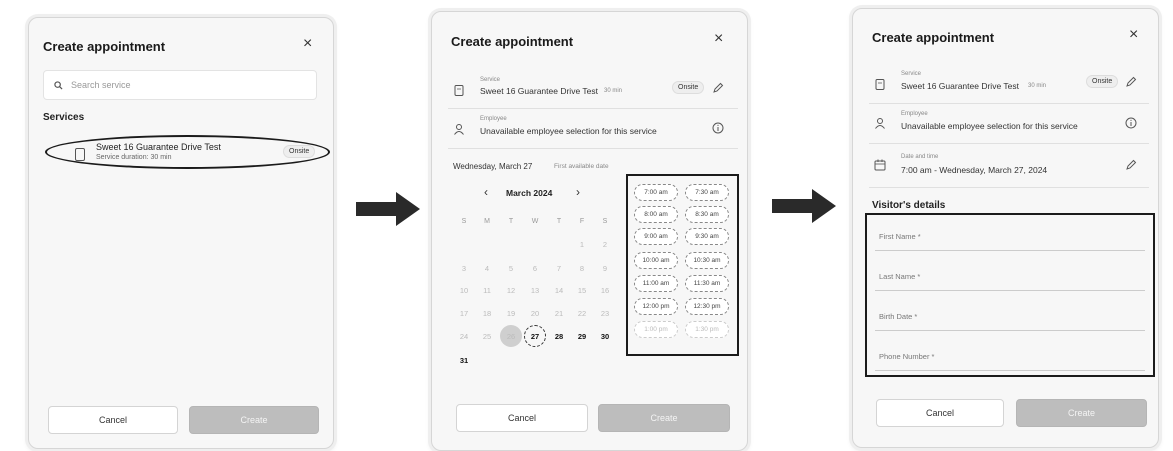 The width and height of the screenshot is (1173, 451). Describe the element at coordinates (707, 329) in the screenshot. I see `time-slot: 1:30 pm` at that location.